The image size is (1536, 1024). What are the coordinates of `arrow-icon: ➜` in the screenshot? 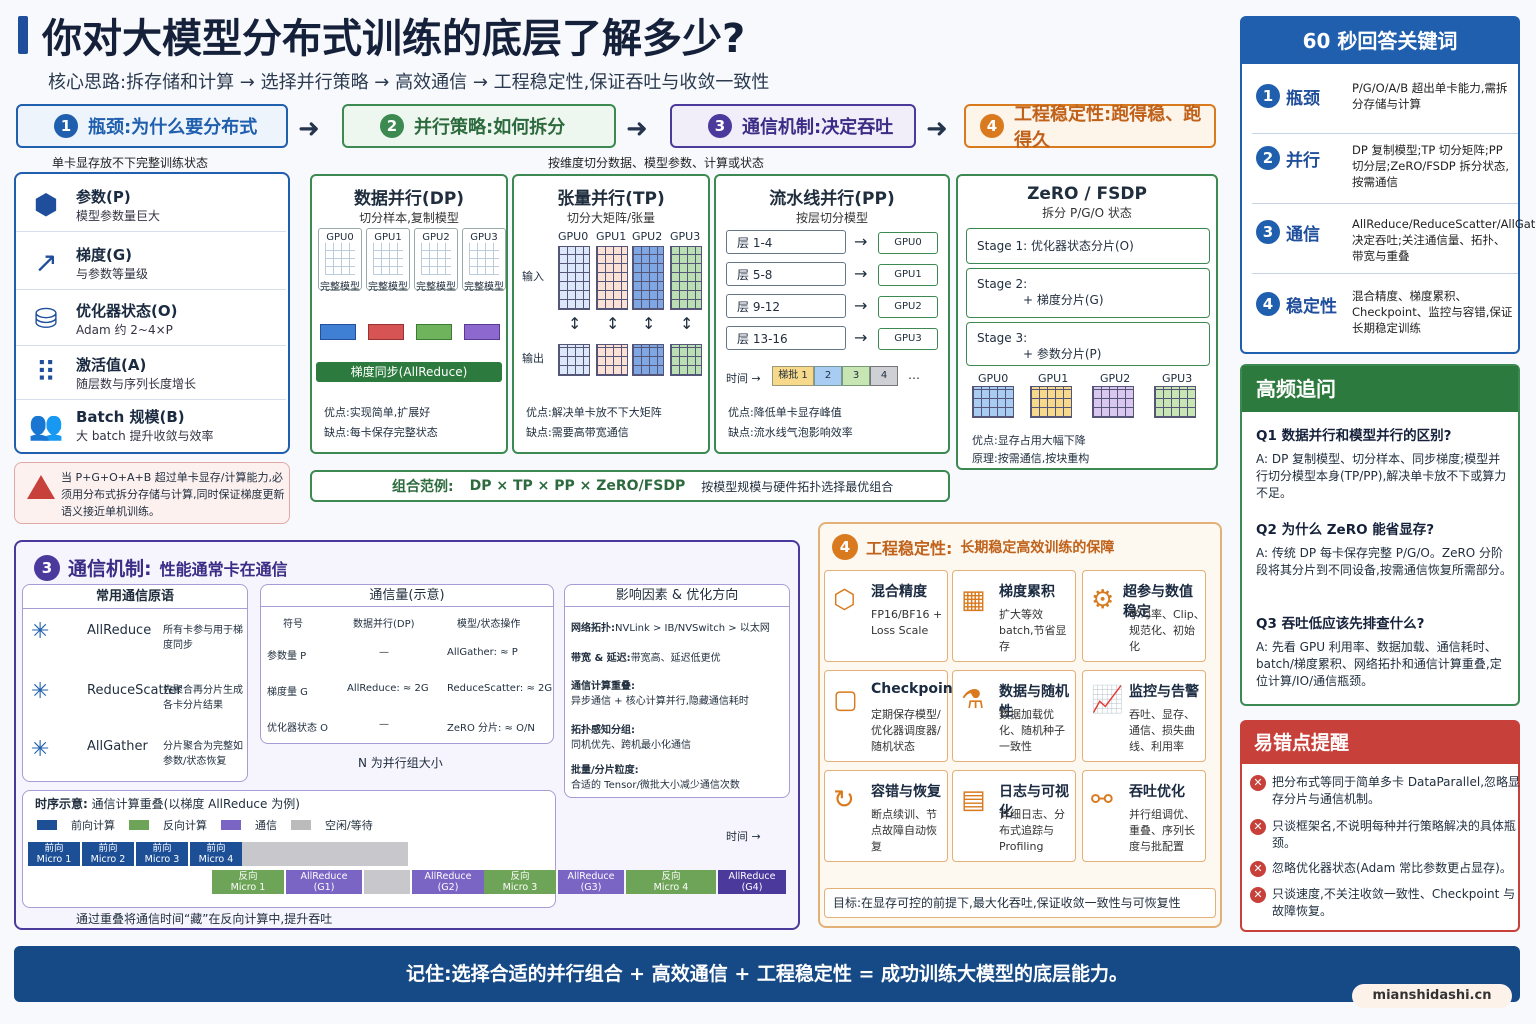 It's located at (937, 129).